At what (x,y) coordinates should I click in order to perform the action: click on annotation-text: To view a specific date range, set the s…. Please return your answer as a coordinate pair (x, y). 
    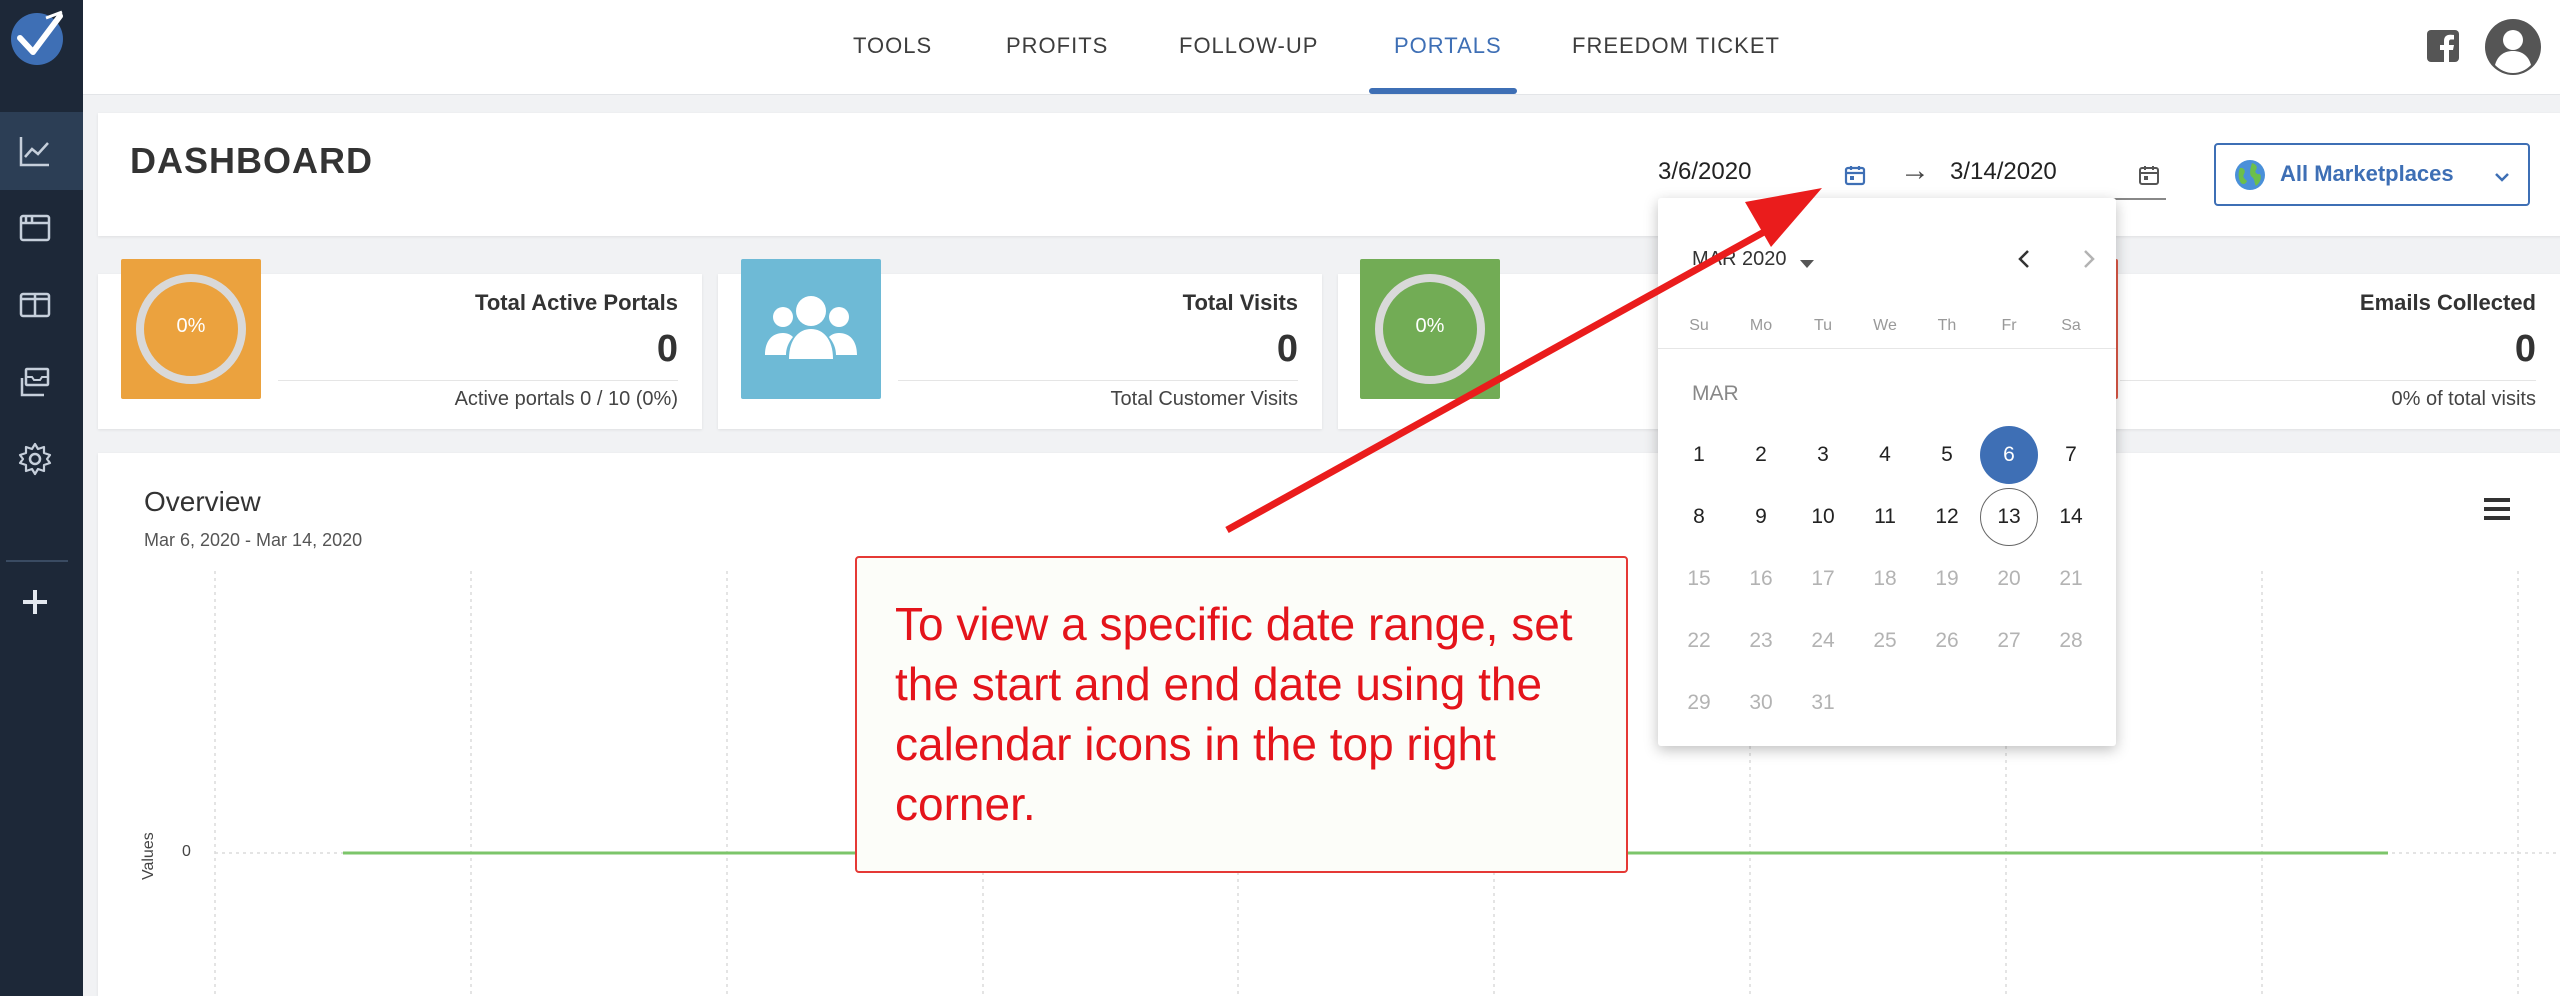
    Looking at the image, I should click on (1234, 714).